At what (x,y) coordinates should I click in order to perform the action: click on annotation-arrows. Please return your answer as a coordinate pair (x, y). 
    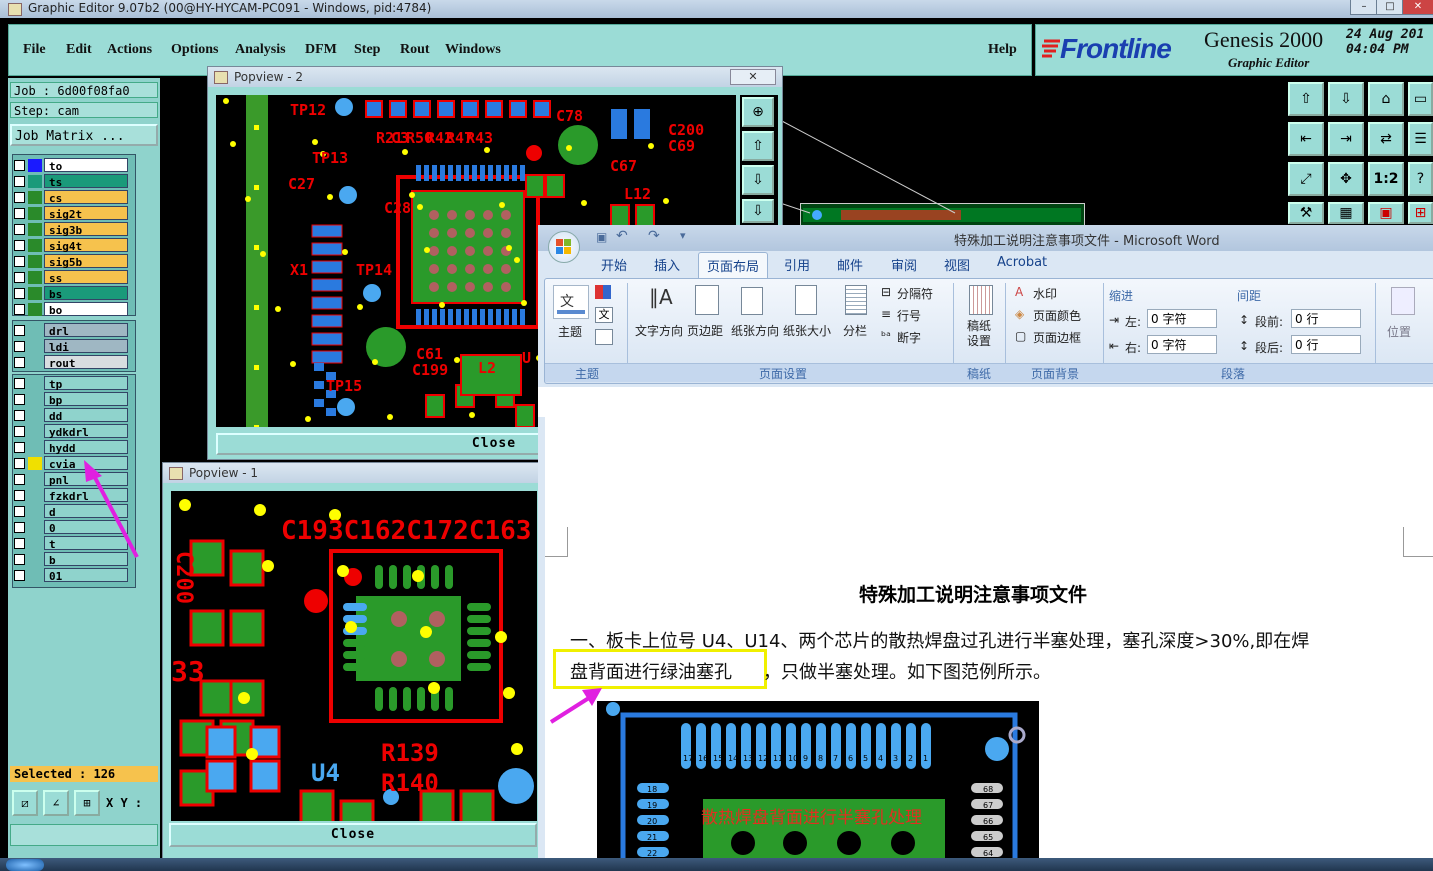
    Looking at the image, I should click on (343, 592).